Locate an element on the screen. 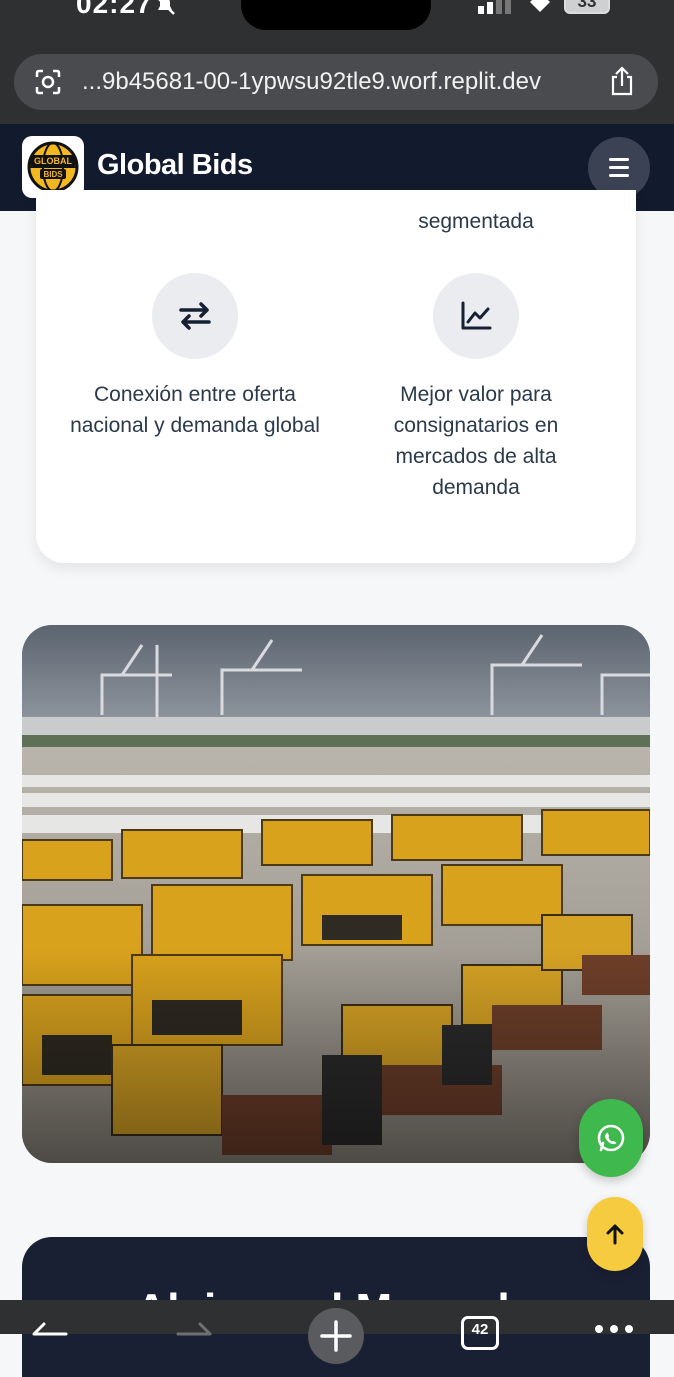 The image size is (674, 1377). globe-logo-icon: GLOBAL BIDS is located at coordinates (53, 167).